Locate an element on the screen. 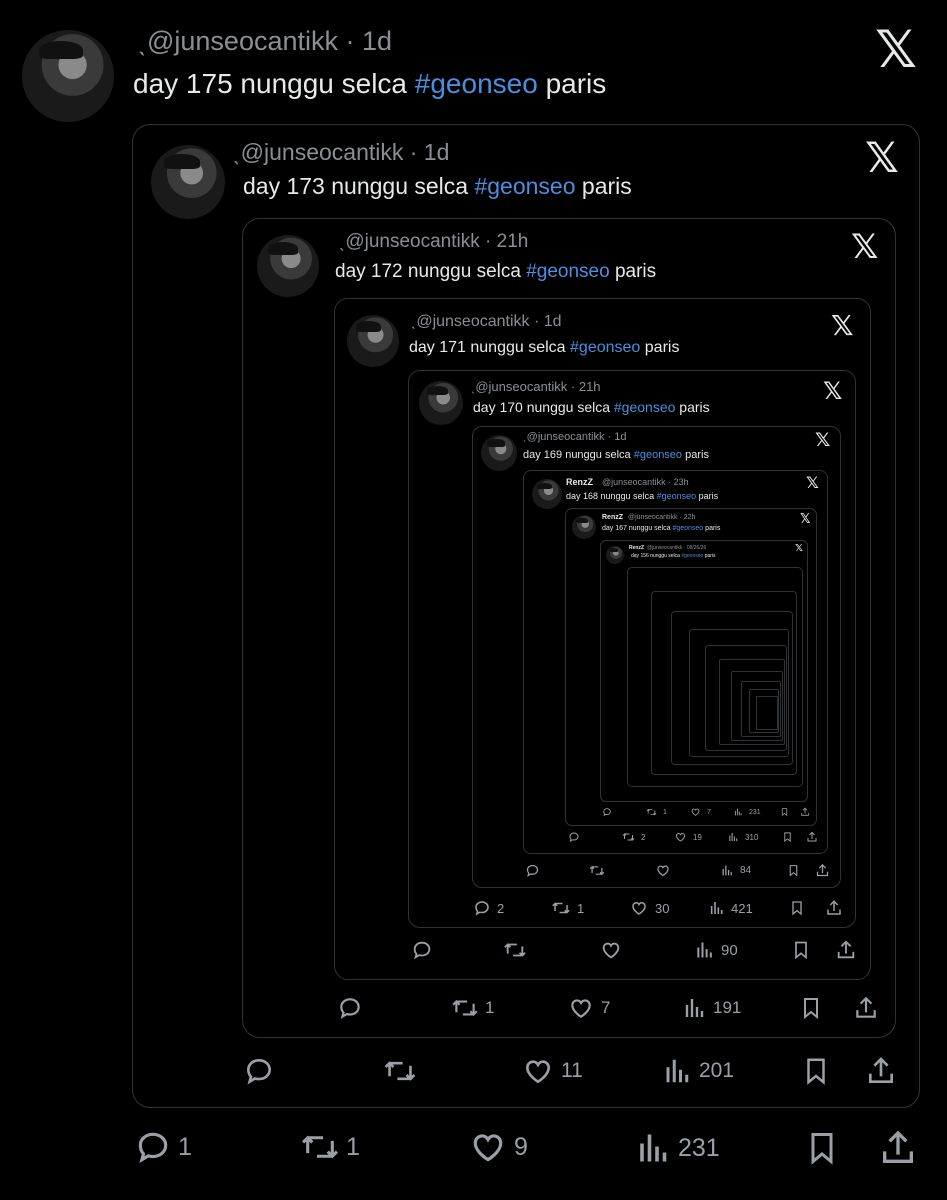  views-button: 421 is located at coordinates (731, 908).